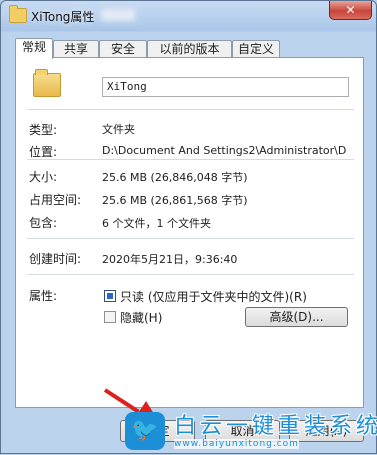  I want to click on tab-sharing: 共享, so click(76, 49).